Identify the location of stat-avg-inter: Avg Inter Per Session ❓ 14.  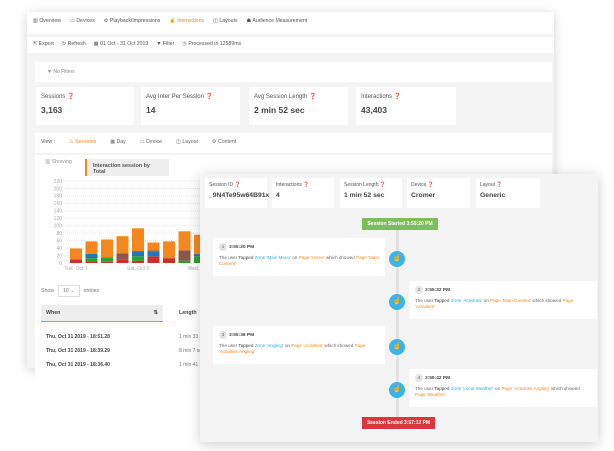
(190, 106).